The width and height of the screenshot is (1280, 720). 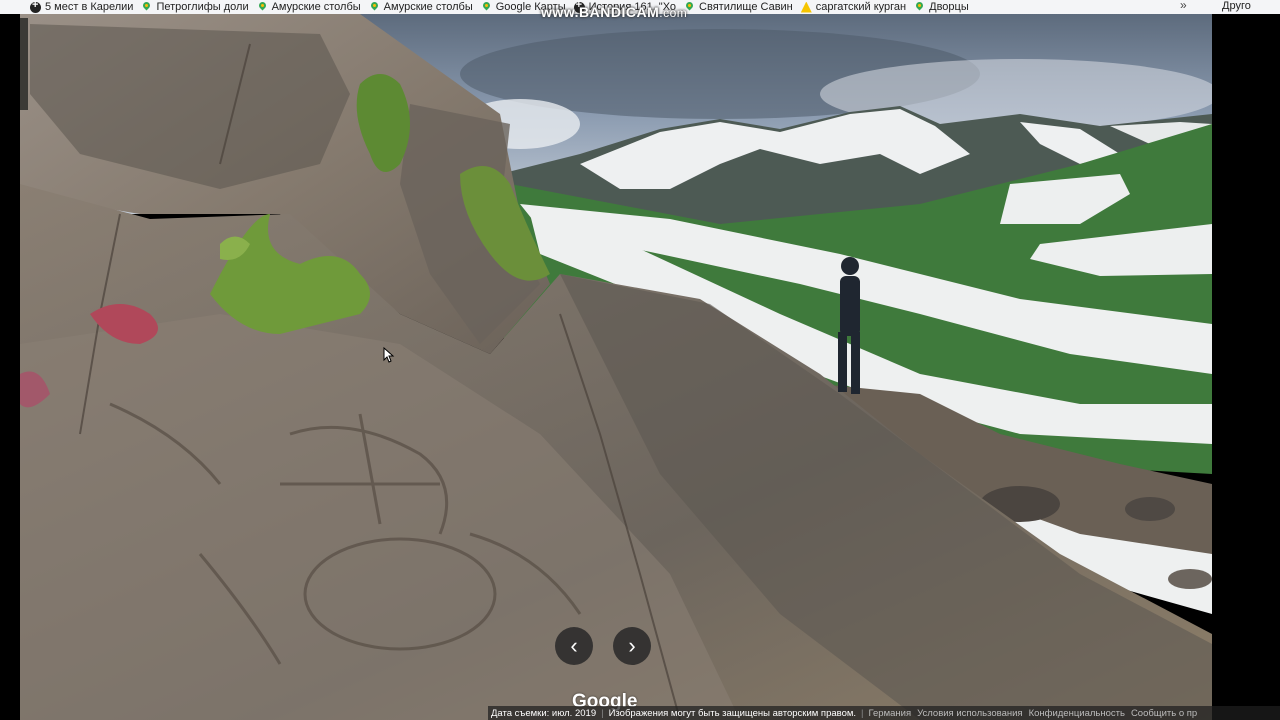 I want to click on bookmark-label: саргатский курган, so click(x=861, y=7).